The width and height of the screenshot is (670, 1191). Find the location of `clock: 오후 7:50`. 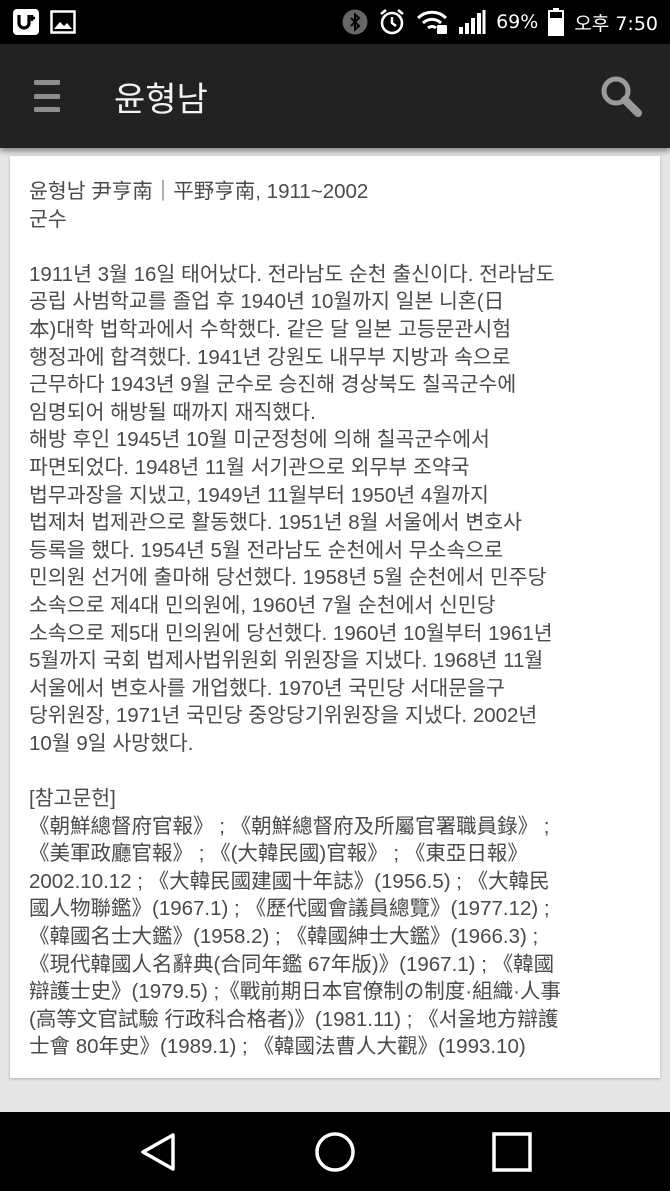

clock: 오후 7:50 is located at coordinates (616, 23).